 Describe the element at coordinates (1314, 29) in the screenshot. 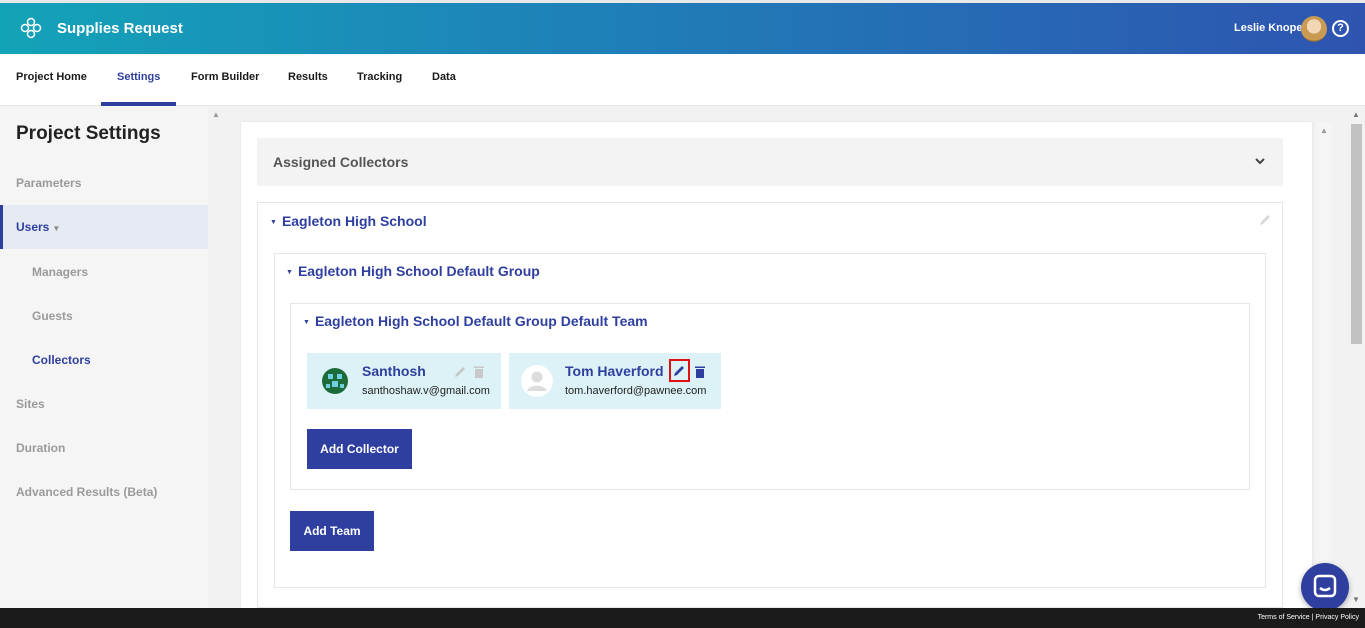

I see `user-avatar` at that location.